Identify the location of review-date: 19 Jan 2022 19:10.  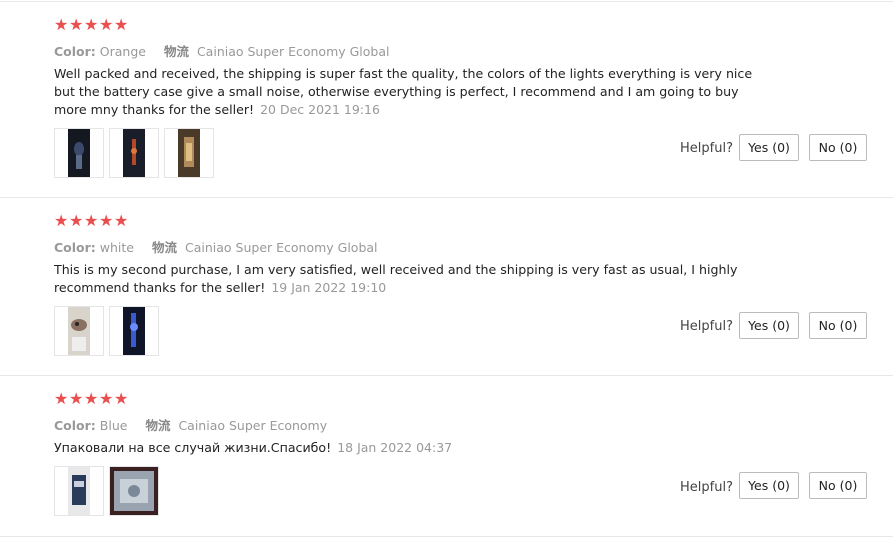
(329, 287).